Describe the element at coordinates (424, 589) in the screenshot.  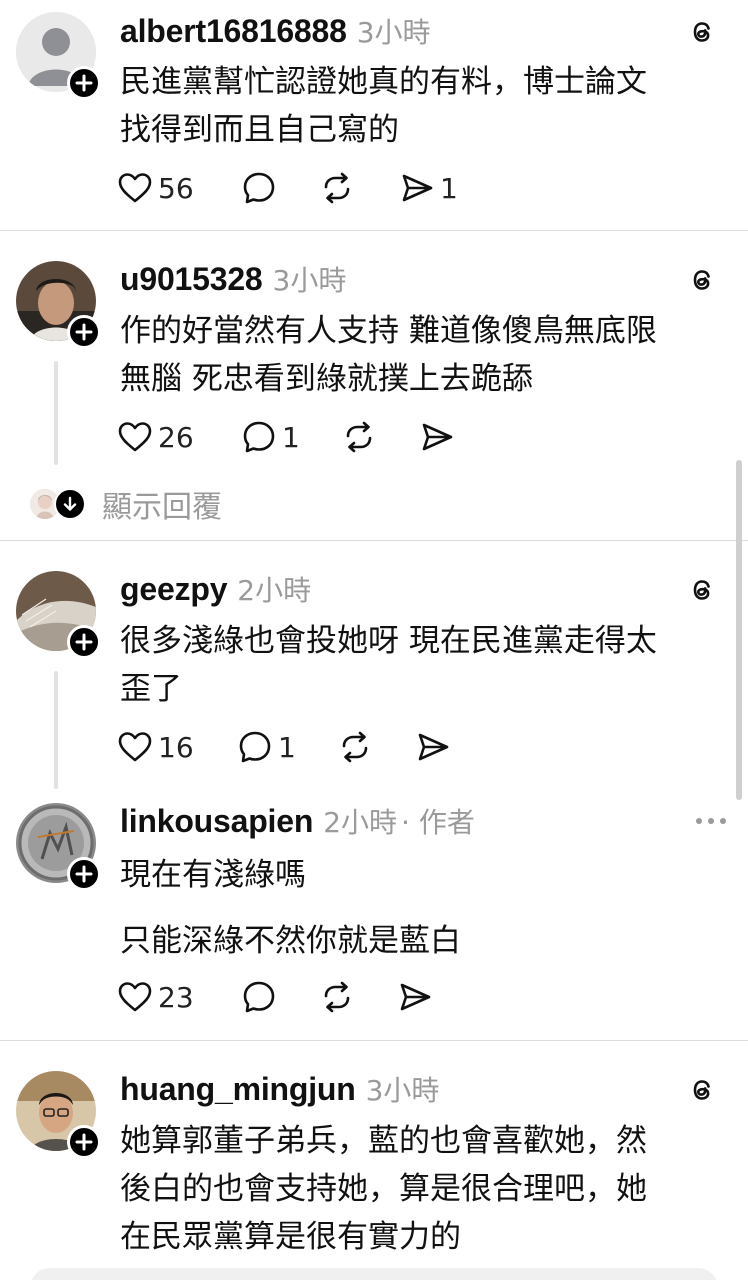
I see `post-header: geezpy 2小時` at that location.